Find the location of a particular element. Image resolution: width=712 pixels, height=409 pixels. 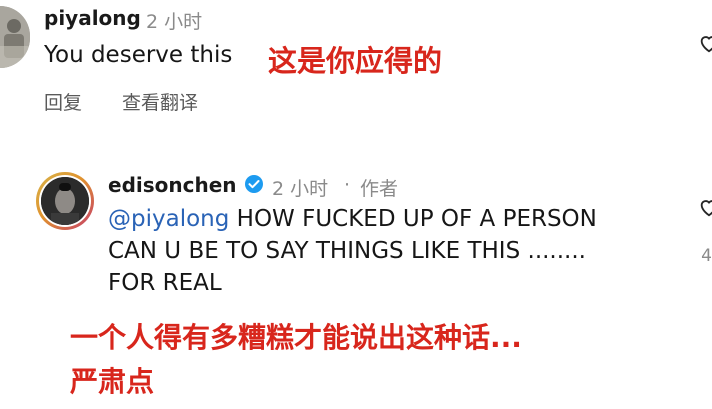

reply-translation-line2: 严肃点 is located at coordinates (112, 381).